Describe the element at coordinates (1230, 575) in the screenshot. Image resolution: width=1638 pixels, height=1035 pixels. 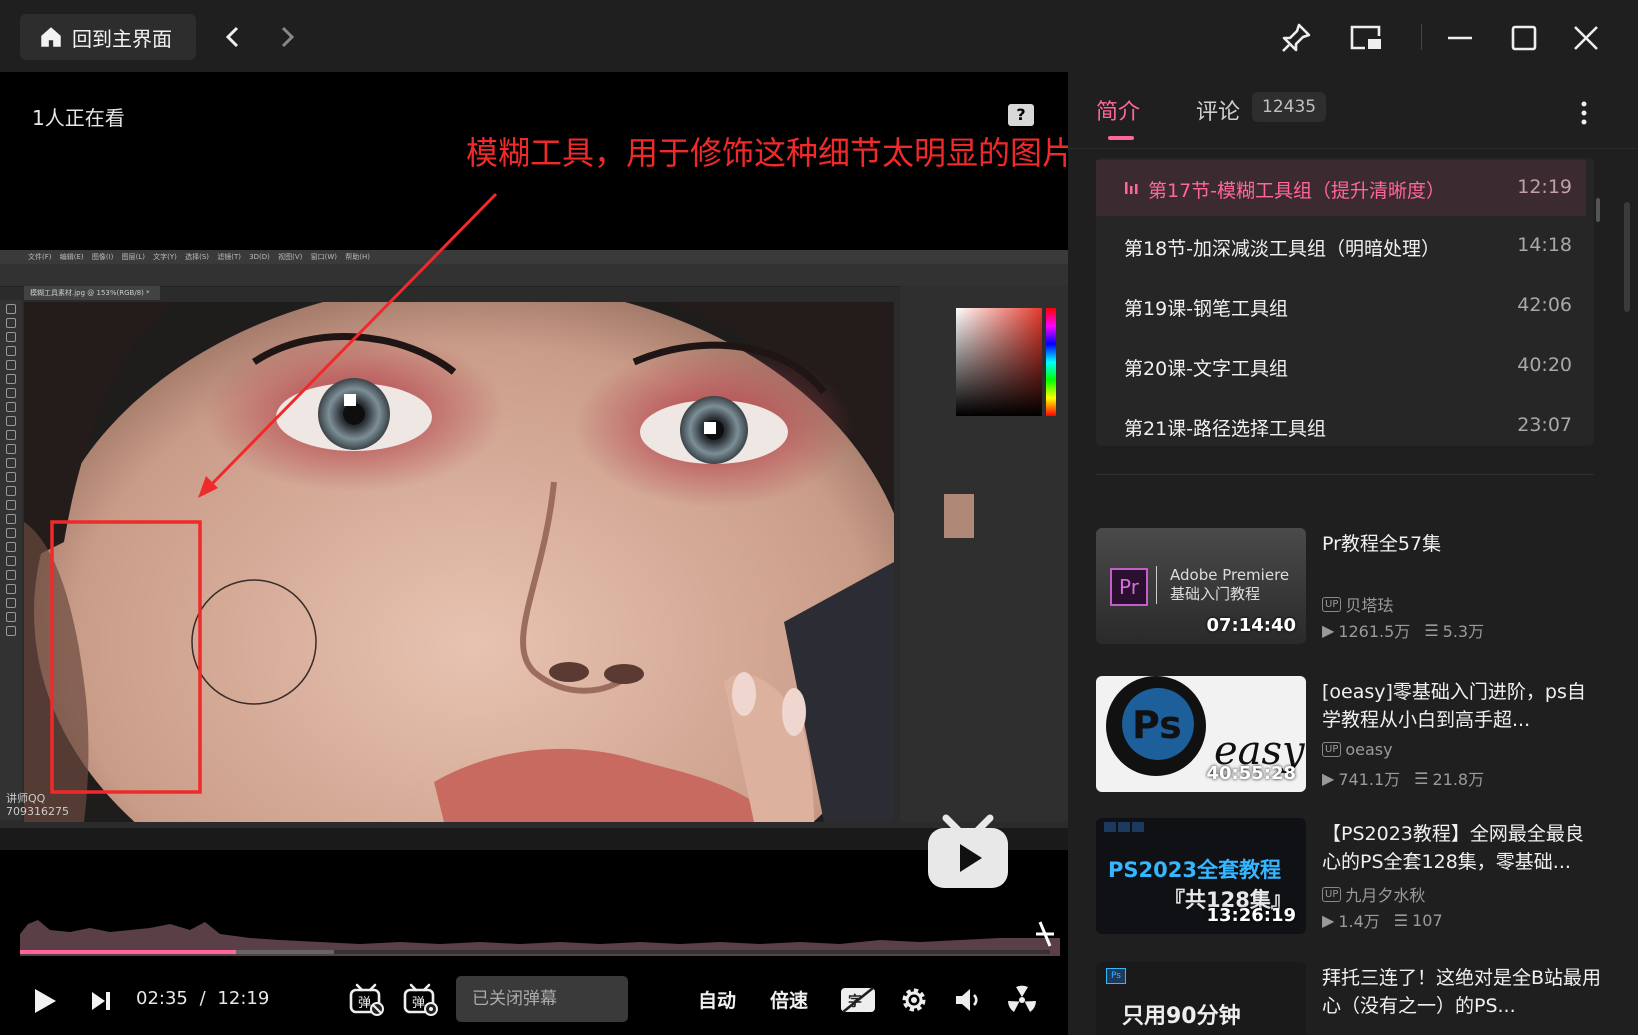
I see `thumbnail-text: Adobe Premiere` at that location.